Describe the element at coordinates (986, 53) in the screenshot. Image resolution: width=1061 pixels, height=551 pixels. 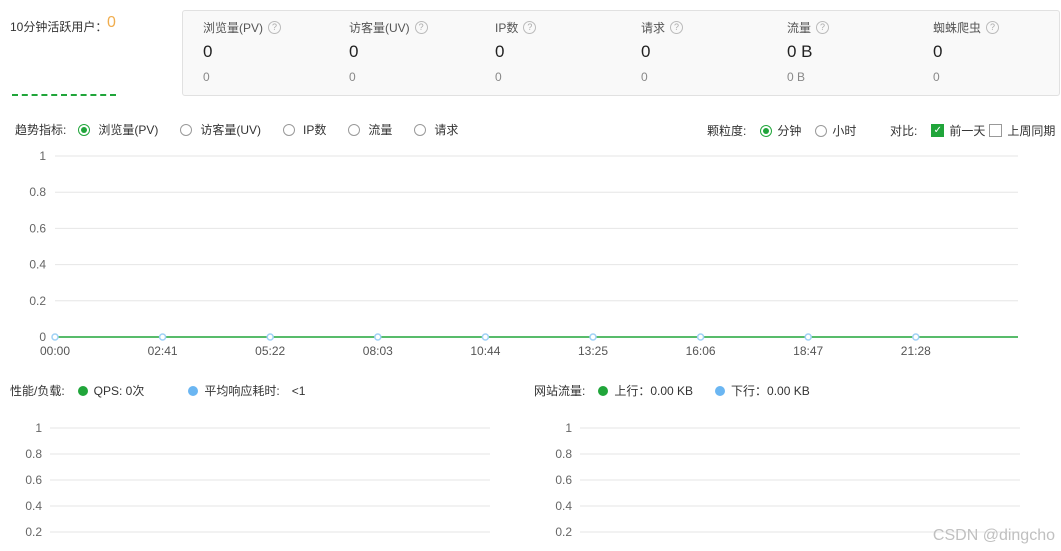
I see `stat-spider: 蜘蛛爬虫? 0 0` at that location.